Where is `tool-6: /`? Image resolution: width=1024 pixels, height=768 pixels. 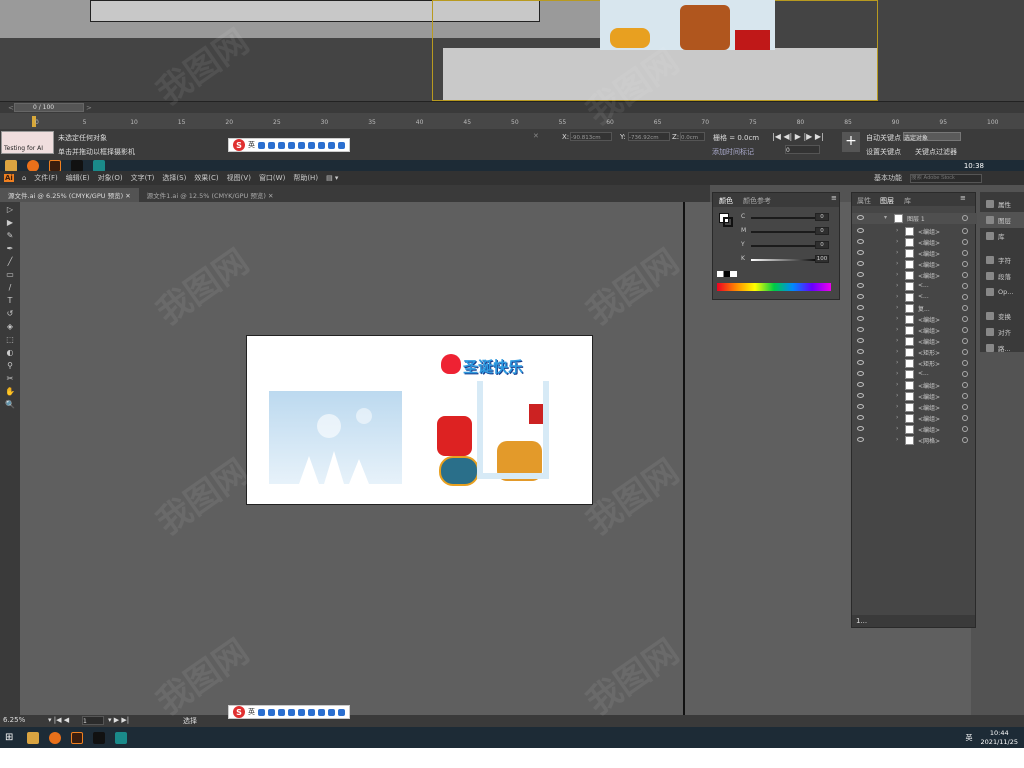
tool-6: / is located at coordinates (10, 288).